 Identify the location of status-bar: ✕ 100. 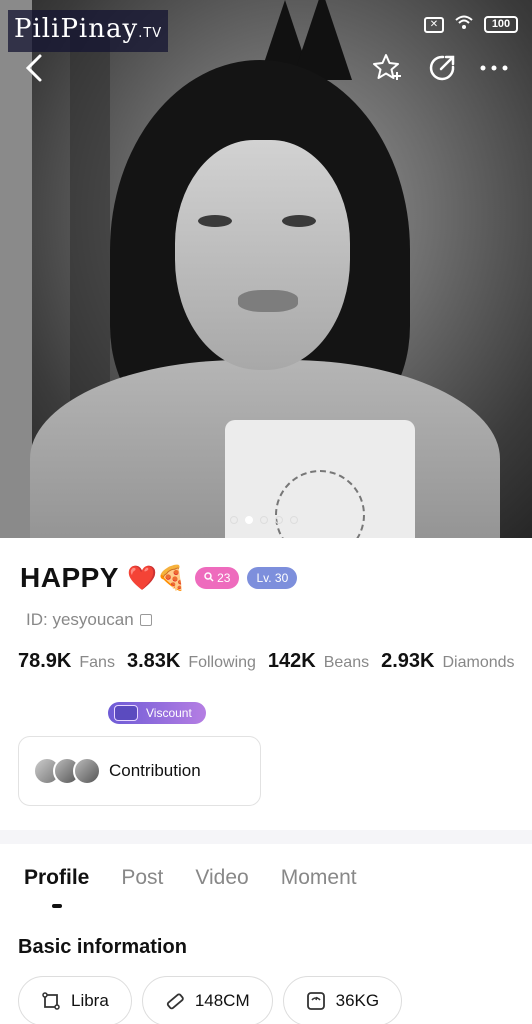
(471, 24).